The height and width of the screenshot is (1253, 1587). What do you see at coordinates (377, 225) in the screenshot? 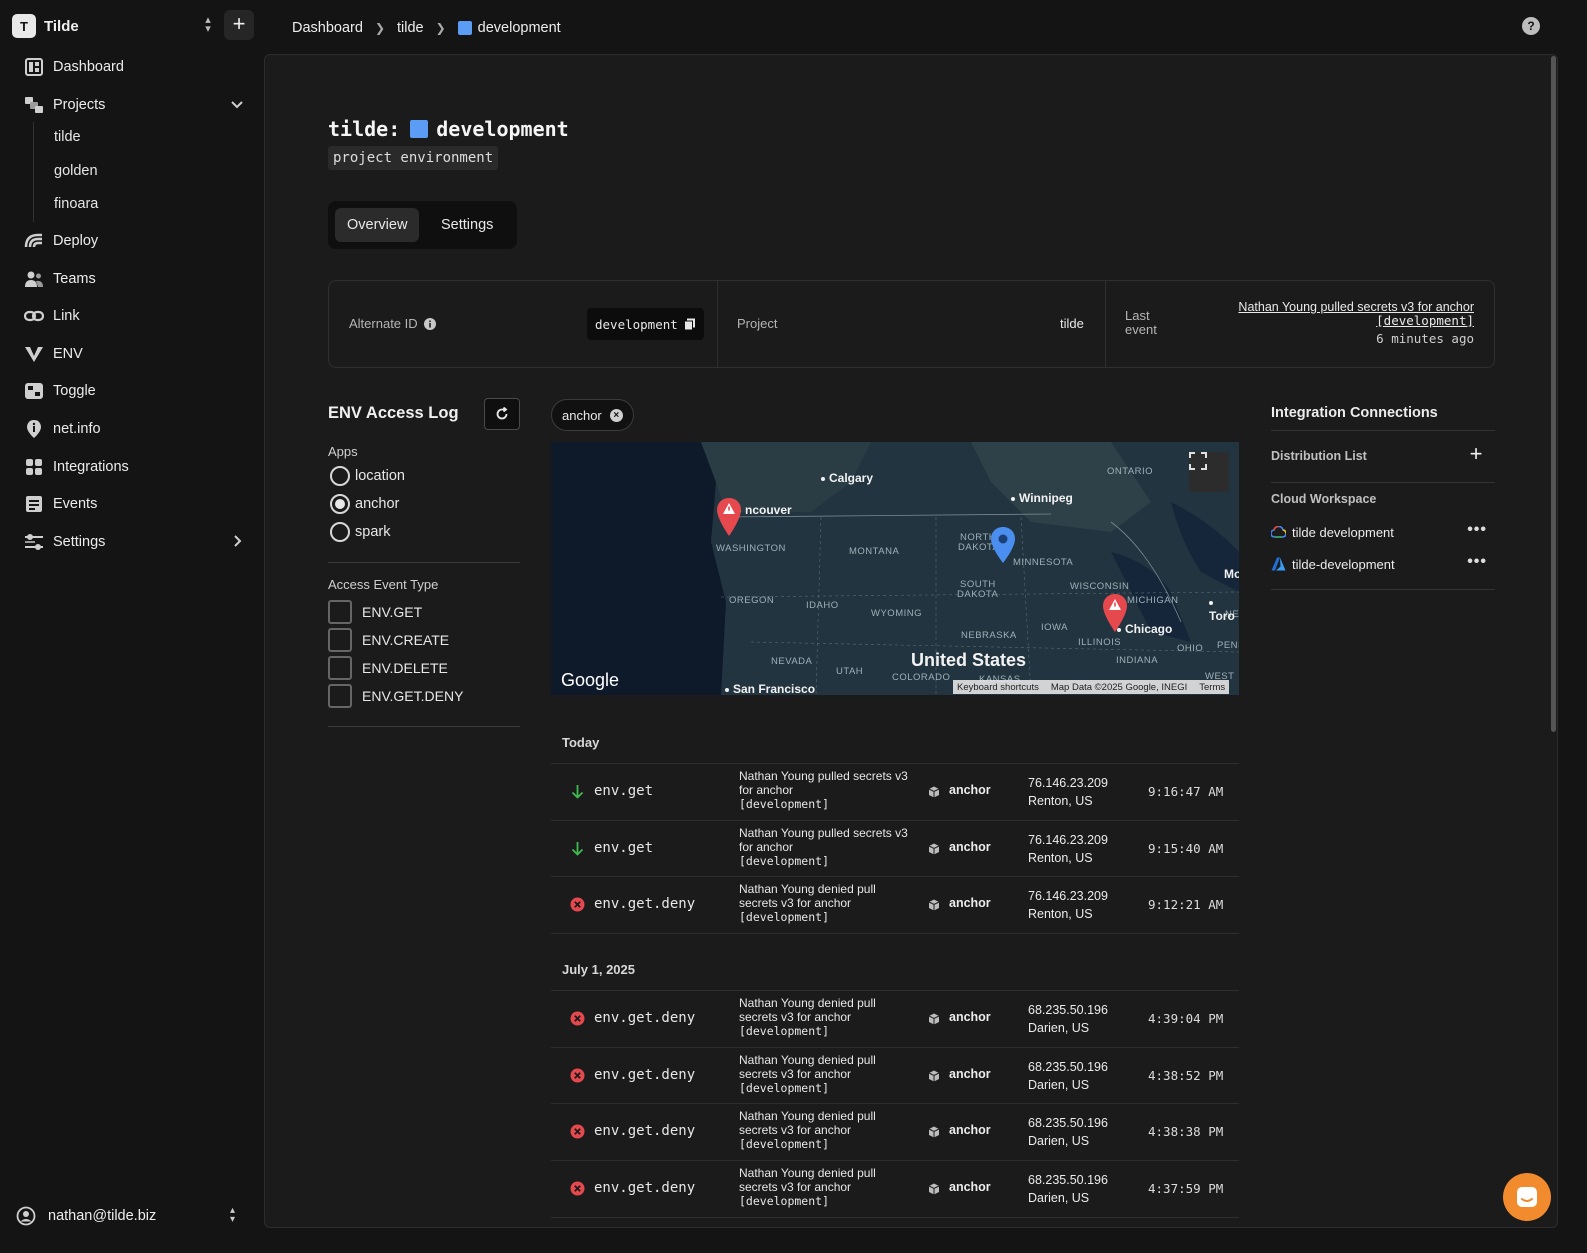
I see `tab-overview: Overview` at bounding box center [377, 225].